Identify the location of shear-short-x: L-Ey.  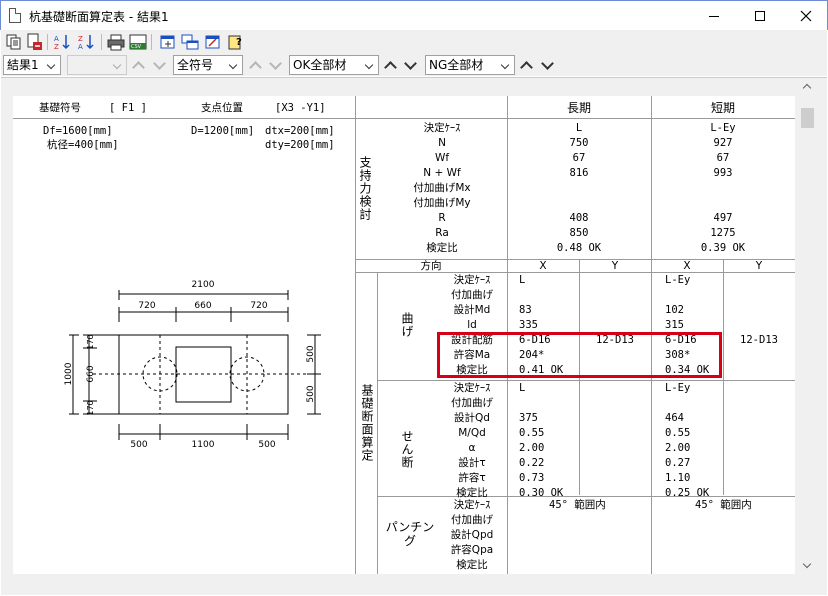
(678, 388).